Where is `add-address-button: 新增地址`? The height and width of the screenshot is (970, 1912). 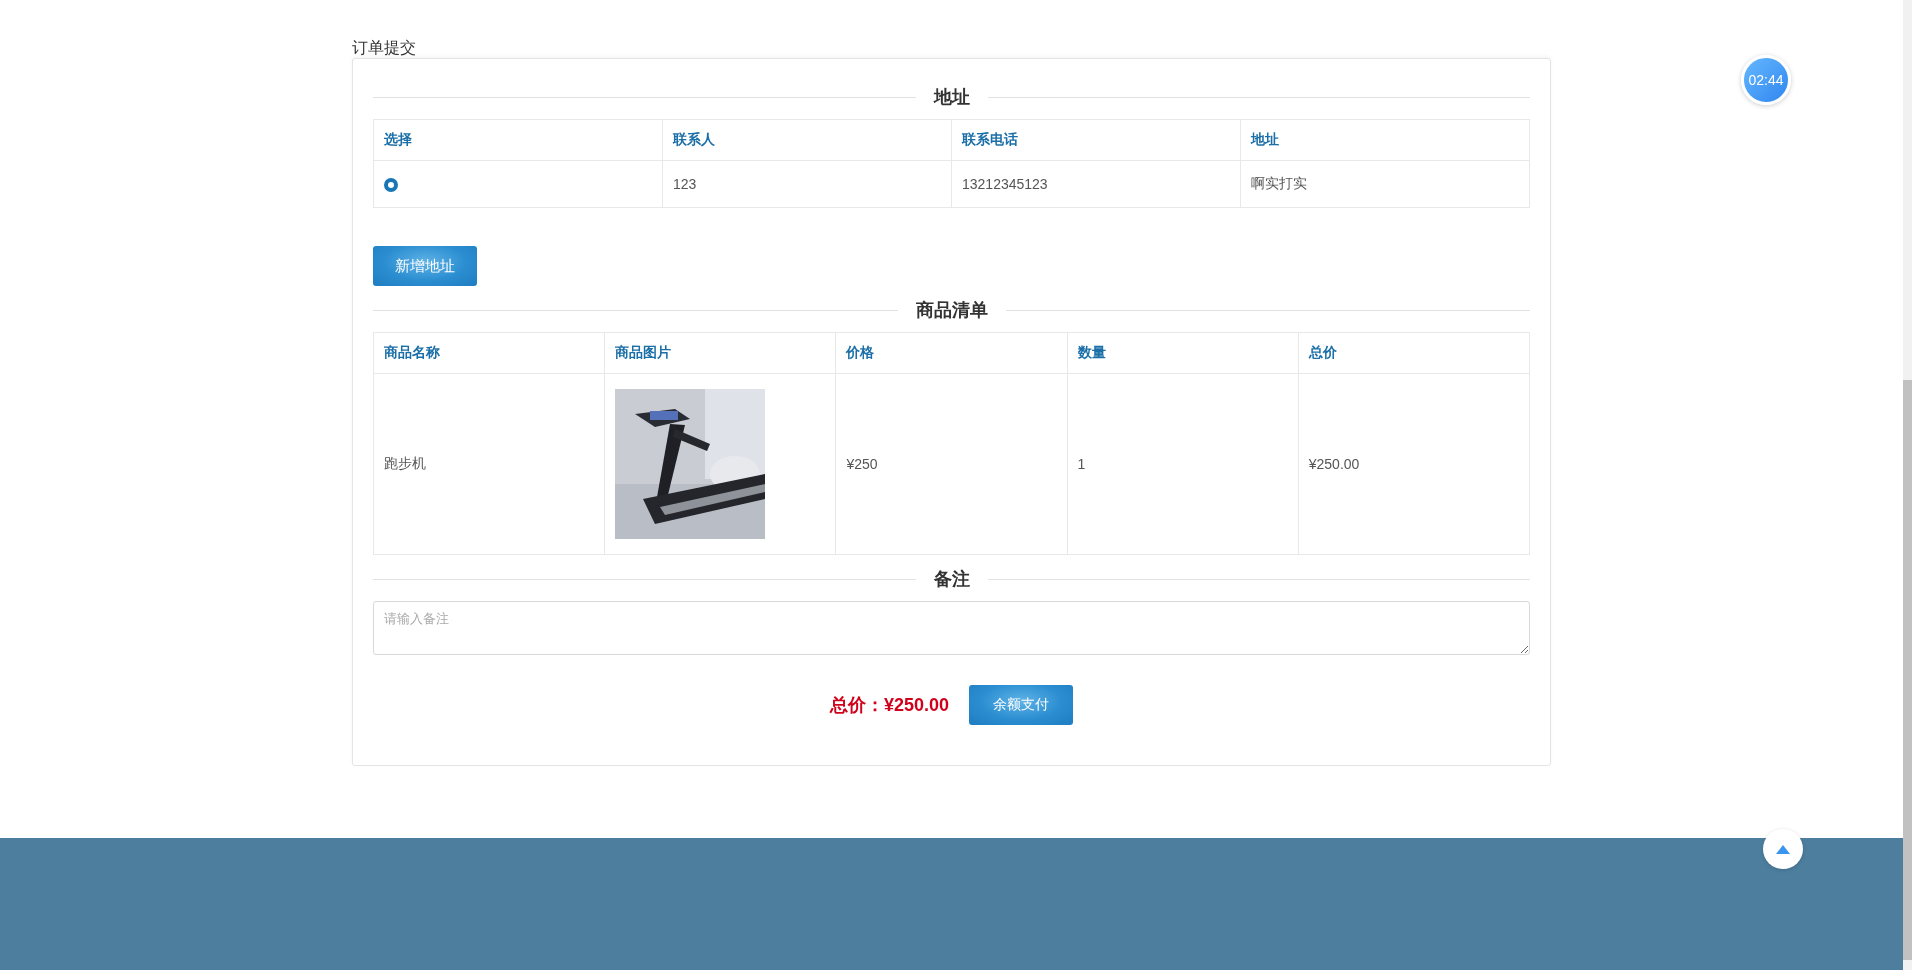 add-address-button: 新增地址 is located at coordinates (425, 266).